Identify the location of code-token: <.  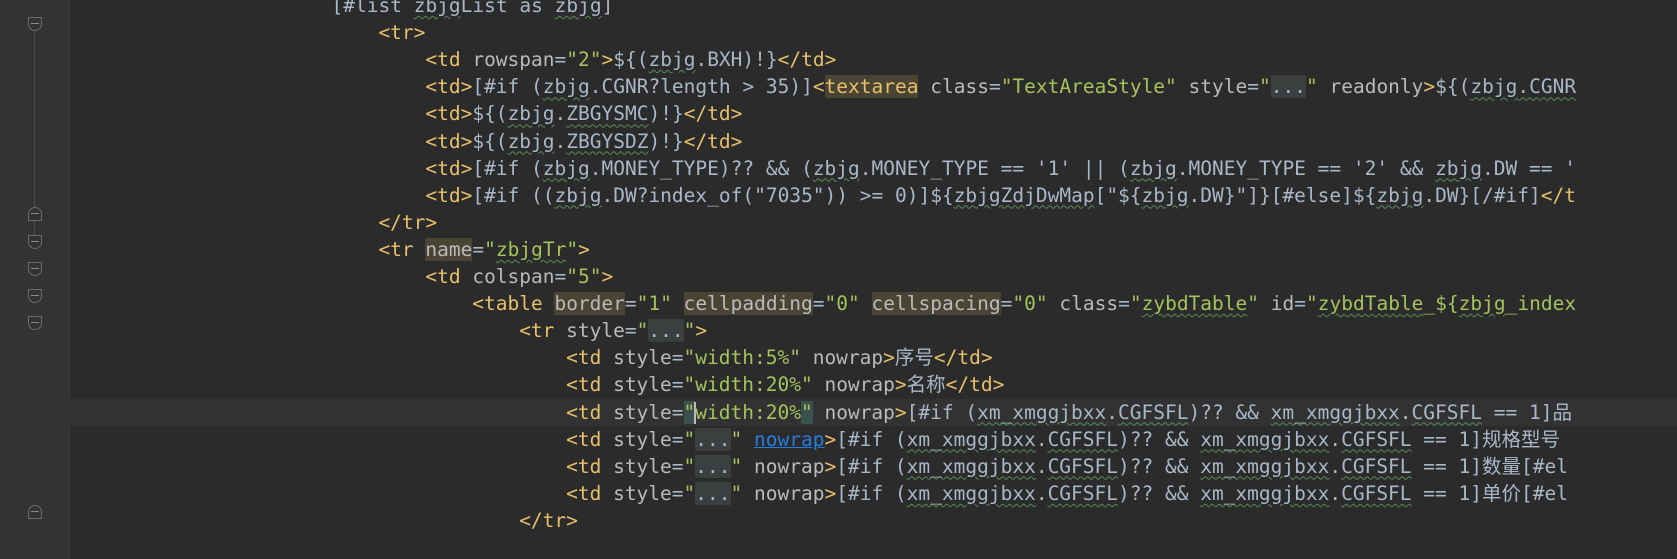
(818, 87).